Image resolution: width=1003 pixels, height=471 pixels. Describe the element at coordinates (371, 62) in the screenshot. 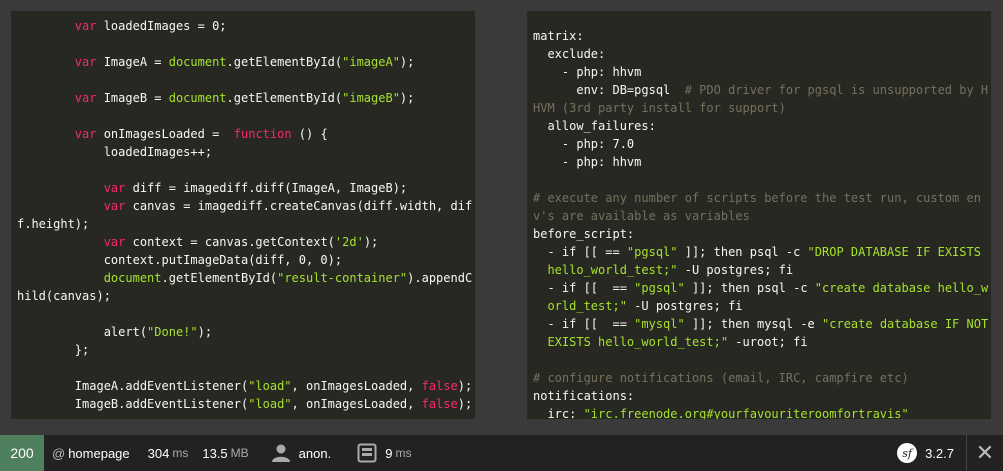

I see `code-token: "imageA"` at that location.